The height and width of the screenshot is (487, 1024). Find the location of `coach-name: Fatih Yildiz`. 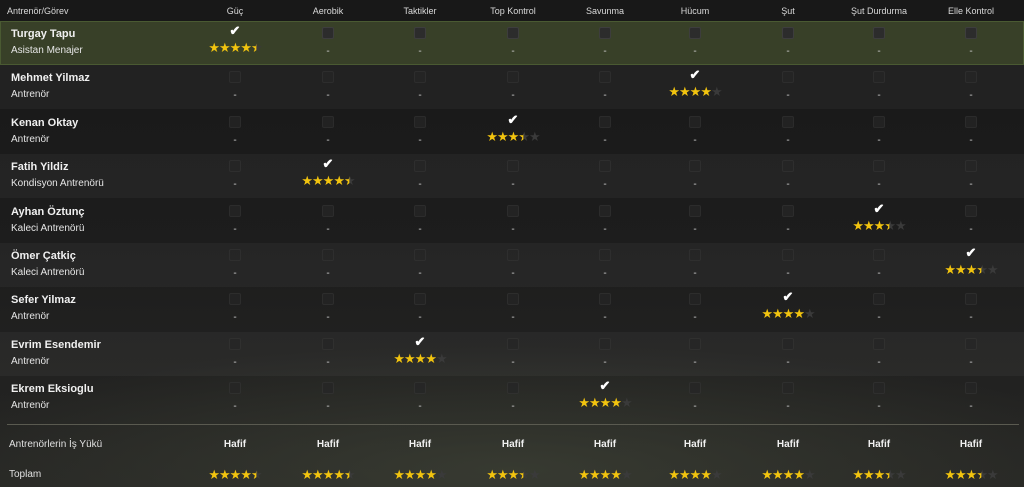

coach-name: Fatih Yildiz is located at coordinates (39, 167).